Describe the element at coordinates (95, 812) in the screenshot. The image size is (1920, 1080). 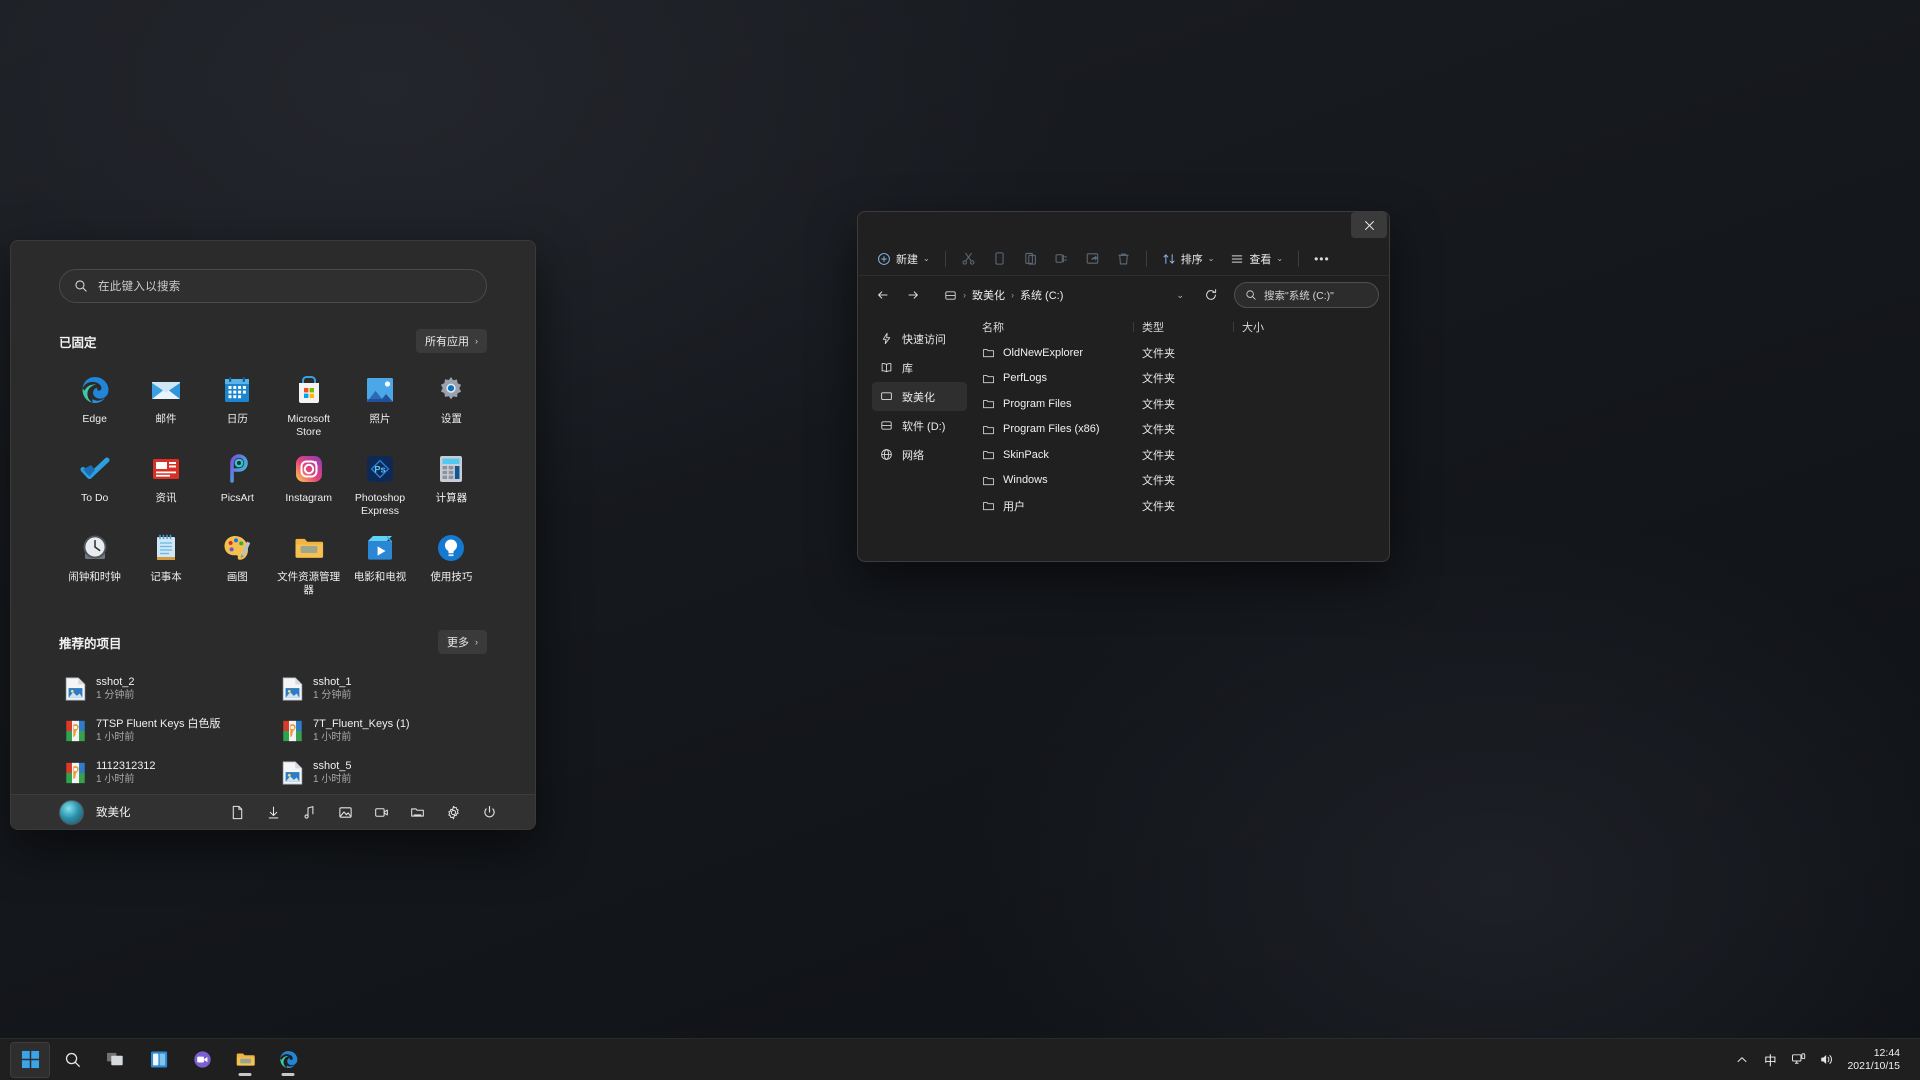
I see `user-account-button: 致美化` at that location.